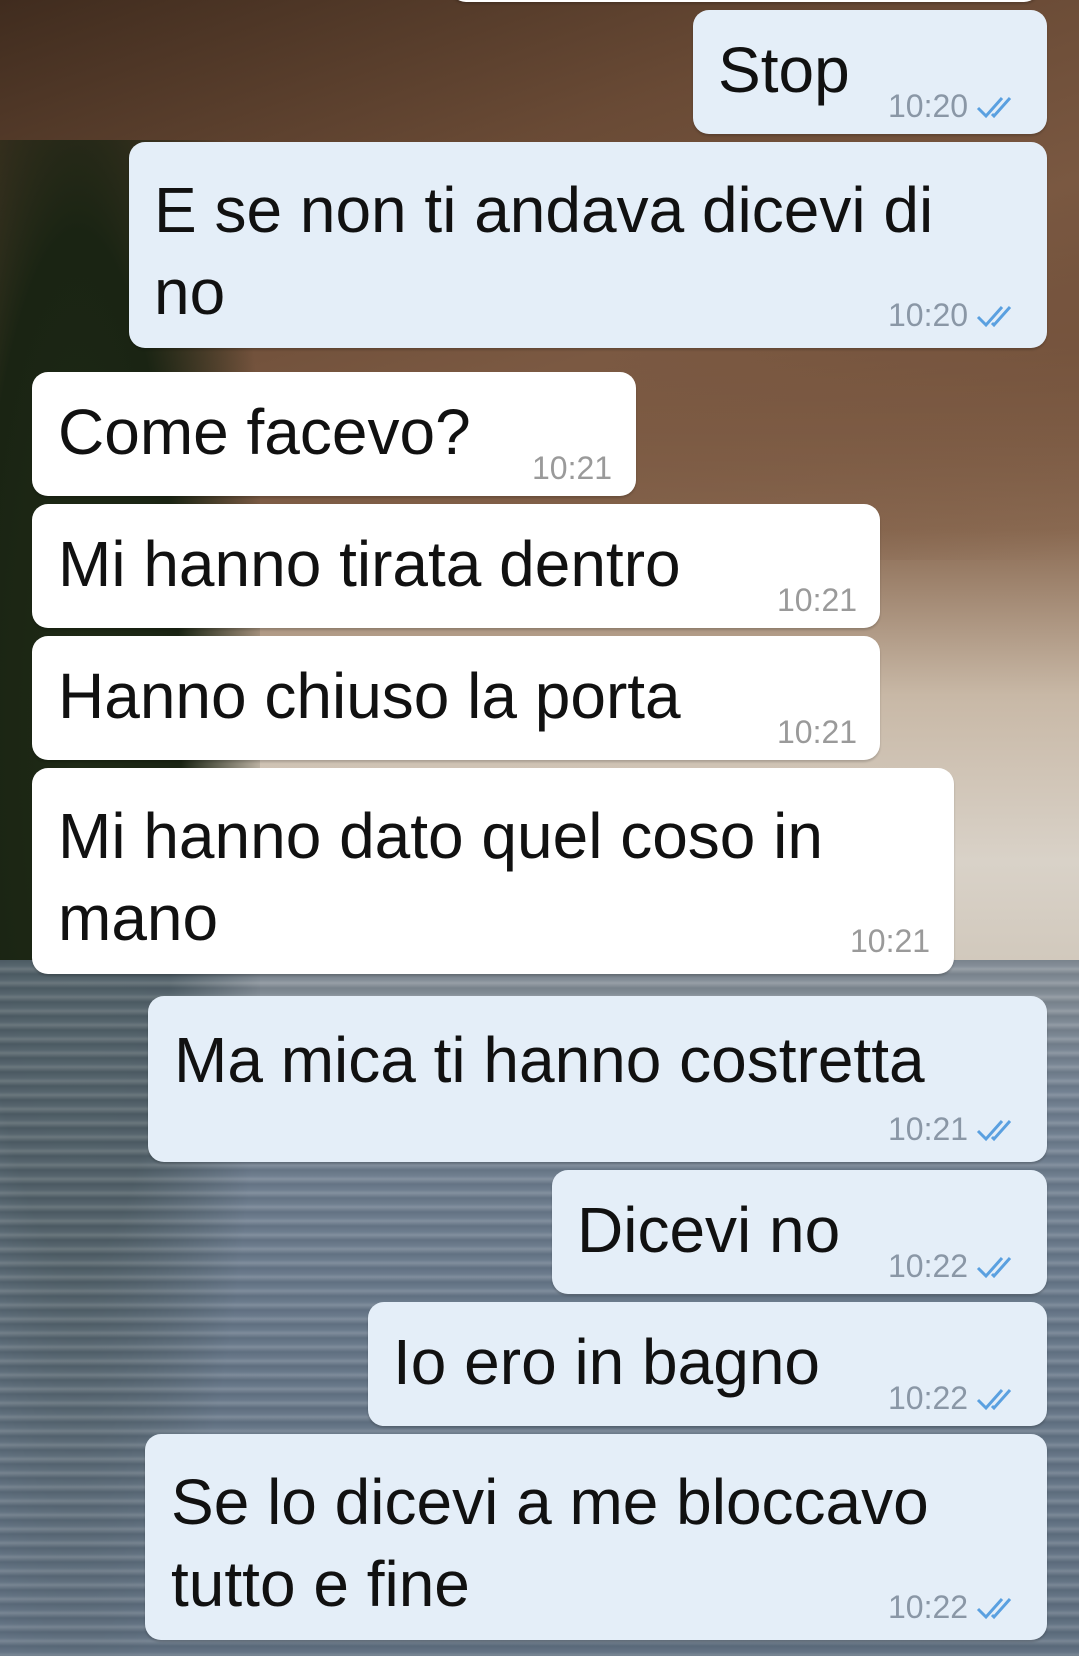 Image resolution: width=1079 pixels, height=1656 pixels. What do you see at coordinates (549, 1060) in the screenshot?
I see `message-text: Ma mica ti hanno costretta` at bounding box center [549, 1060].